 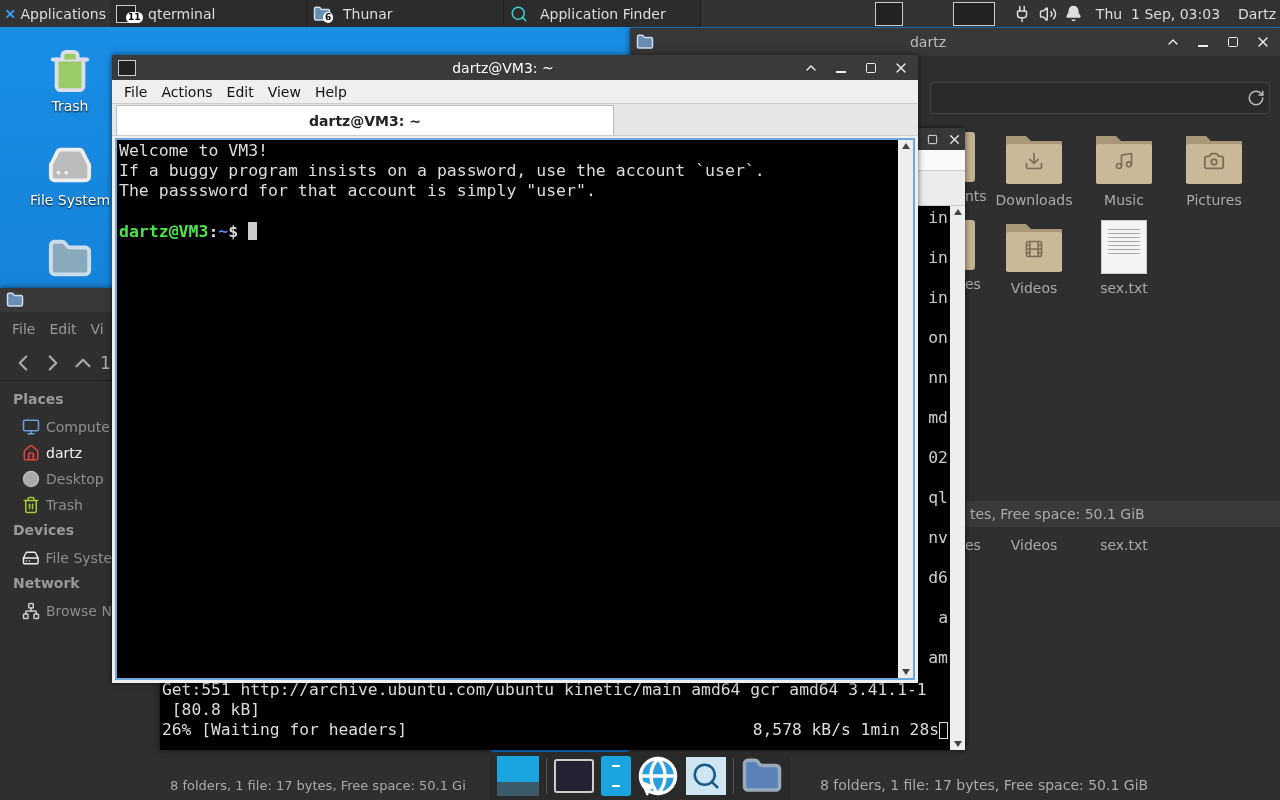 I want to click on clock: Thu 1 Sep, 03:03, so click(x=1158, y=13).